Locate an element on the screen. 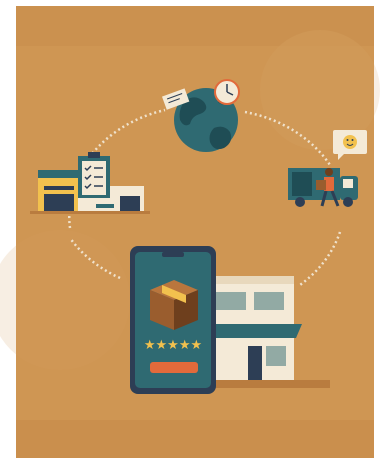 This screenshot has height=462, width=388. order-button is located at coordinates (174, 367).